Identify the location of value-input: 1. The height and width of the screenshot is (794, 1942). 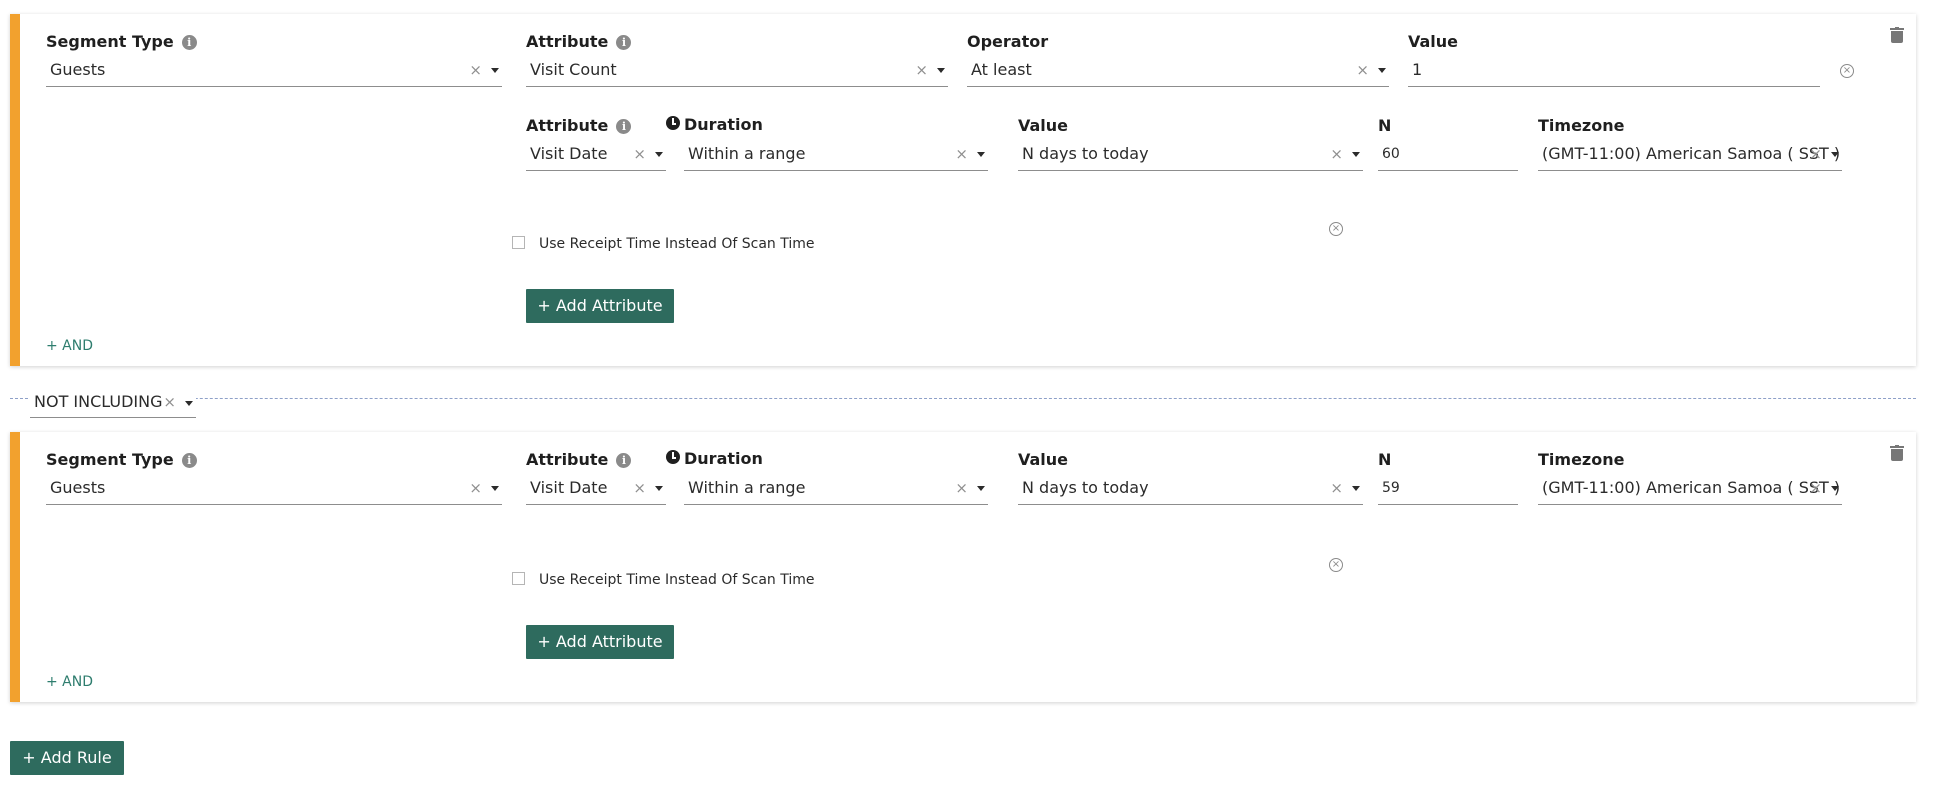
(1614, 71).